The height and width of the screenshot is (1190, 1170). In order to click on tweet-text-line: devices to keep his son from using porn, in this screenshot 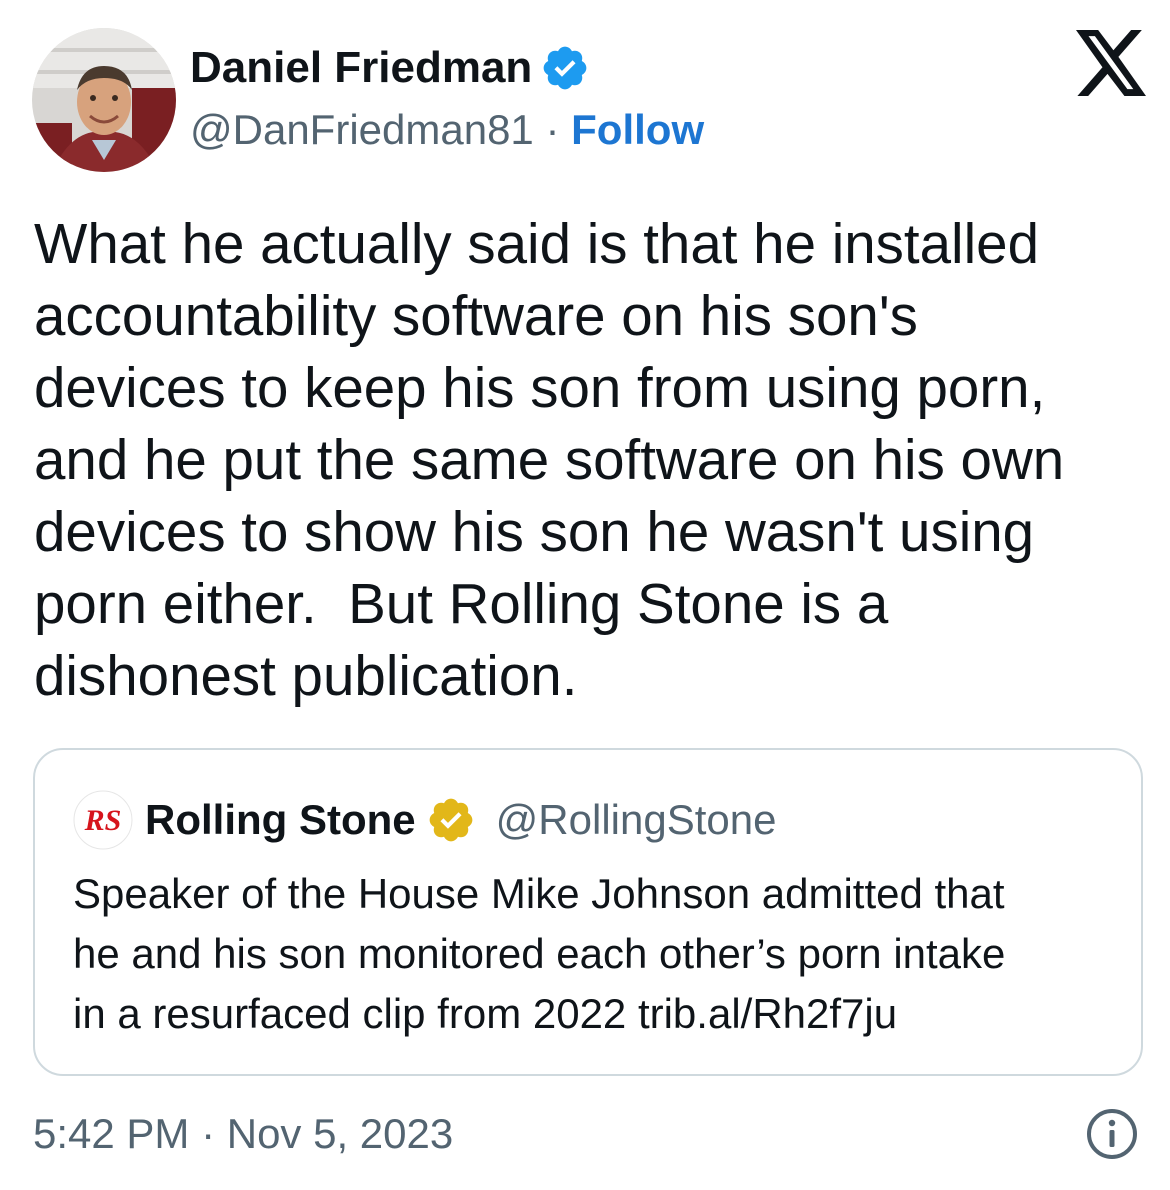, I will do `click(540, 387)`.